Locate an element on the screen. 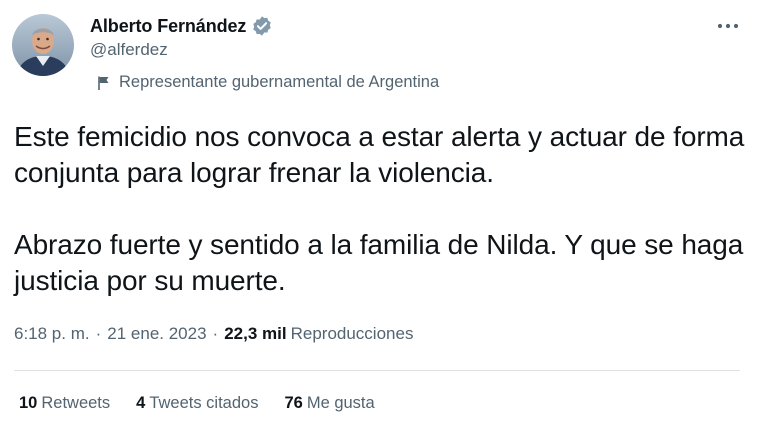 The image size is (770, 431). author-name: Alberto Fernández is located at coordinates (168, 25).